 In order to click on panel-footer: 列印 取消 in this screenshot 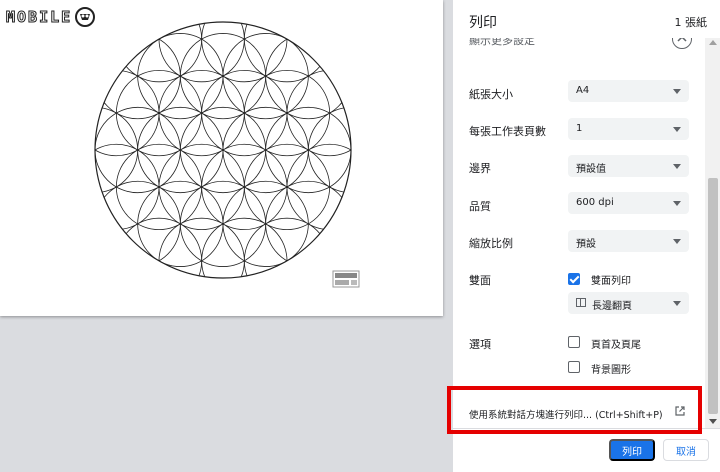, I will do `click(586, 450)`.